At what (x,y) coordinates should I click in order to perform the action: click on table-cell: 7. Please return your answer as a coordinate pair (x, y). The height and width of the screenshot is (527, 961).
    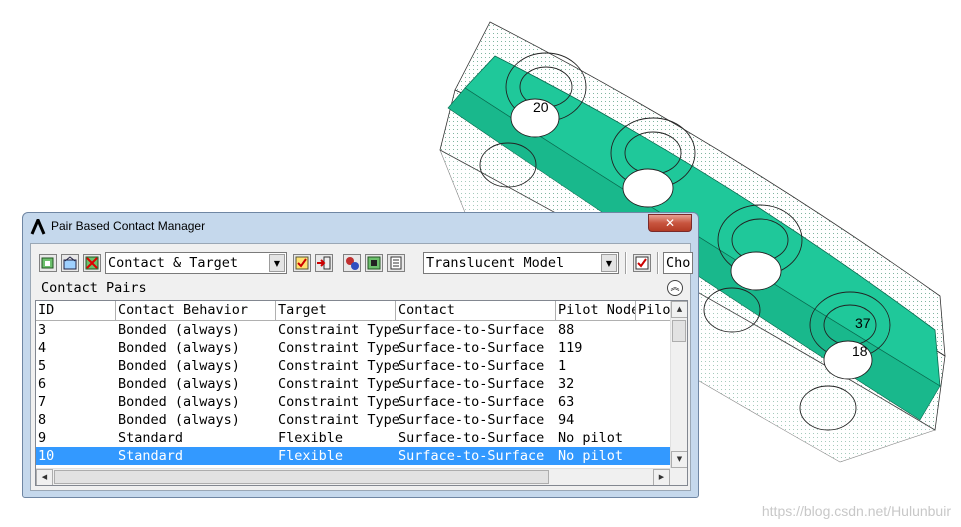
    Looking at the image, I should click on (42, 402).